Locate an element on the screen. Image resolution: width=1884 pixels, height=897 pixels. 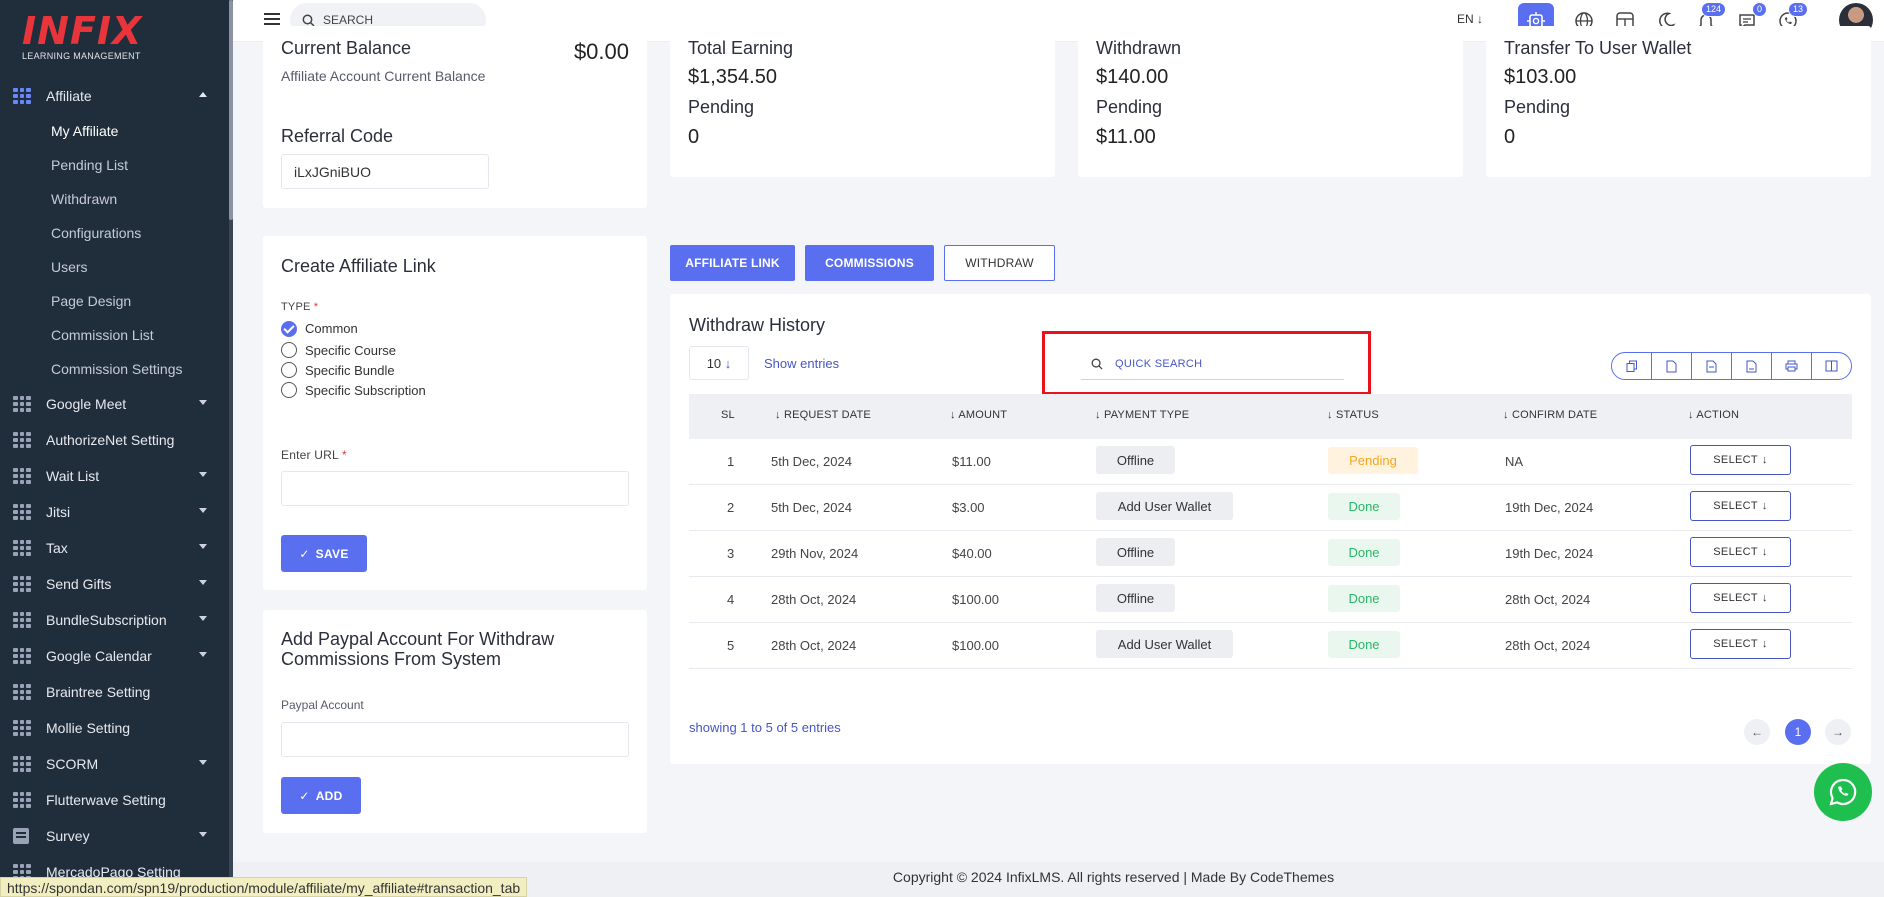
copy-icon is located at coordinates (1632, 366).